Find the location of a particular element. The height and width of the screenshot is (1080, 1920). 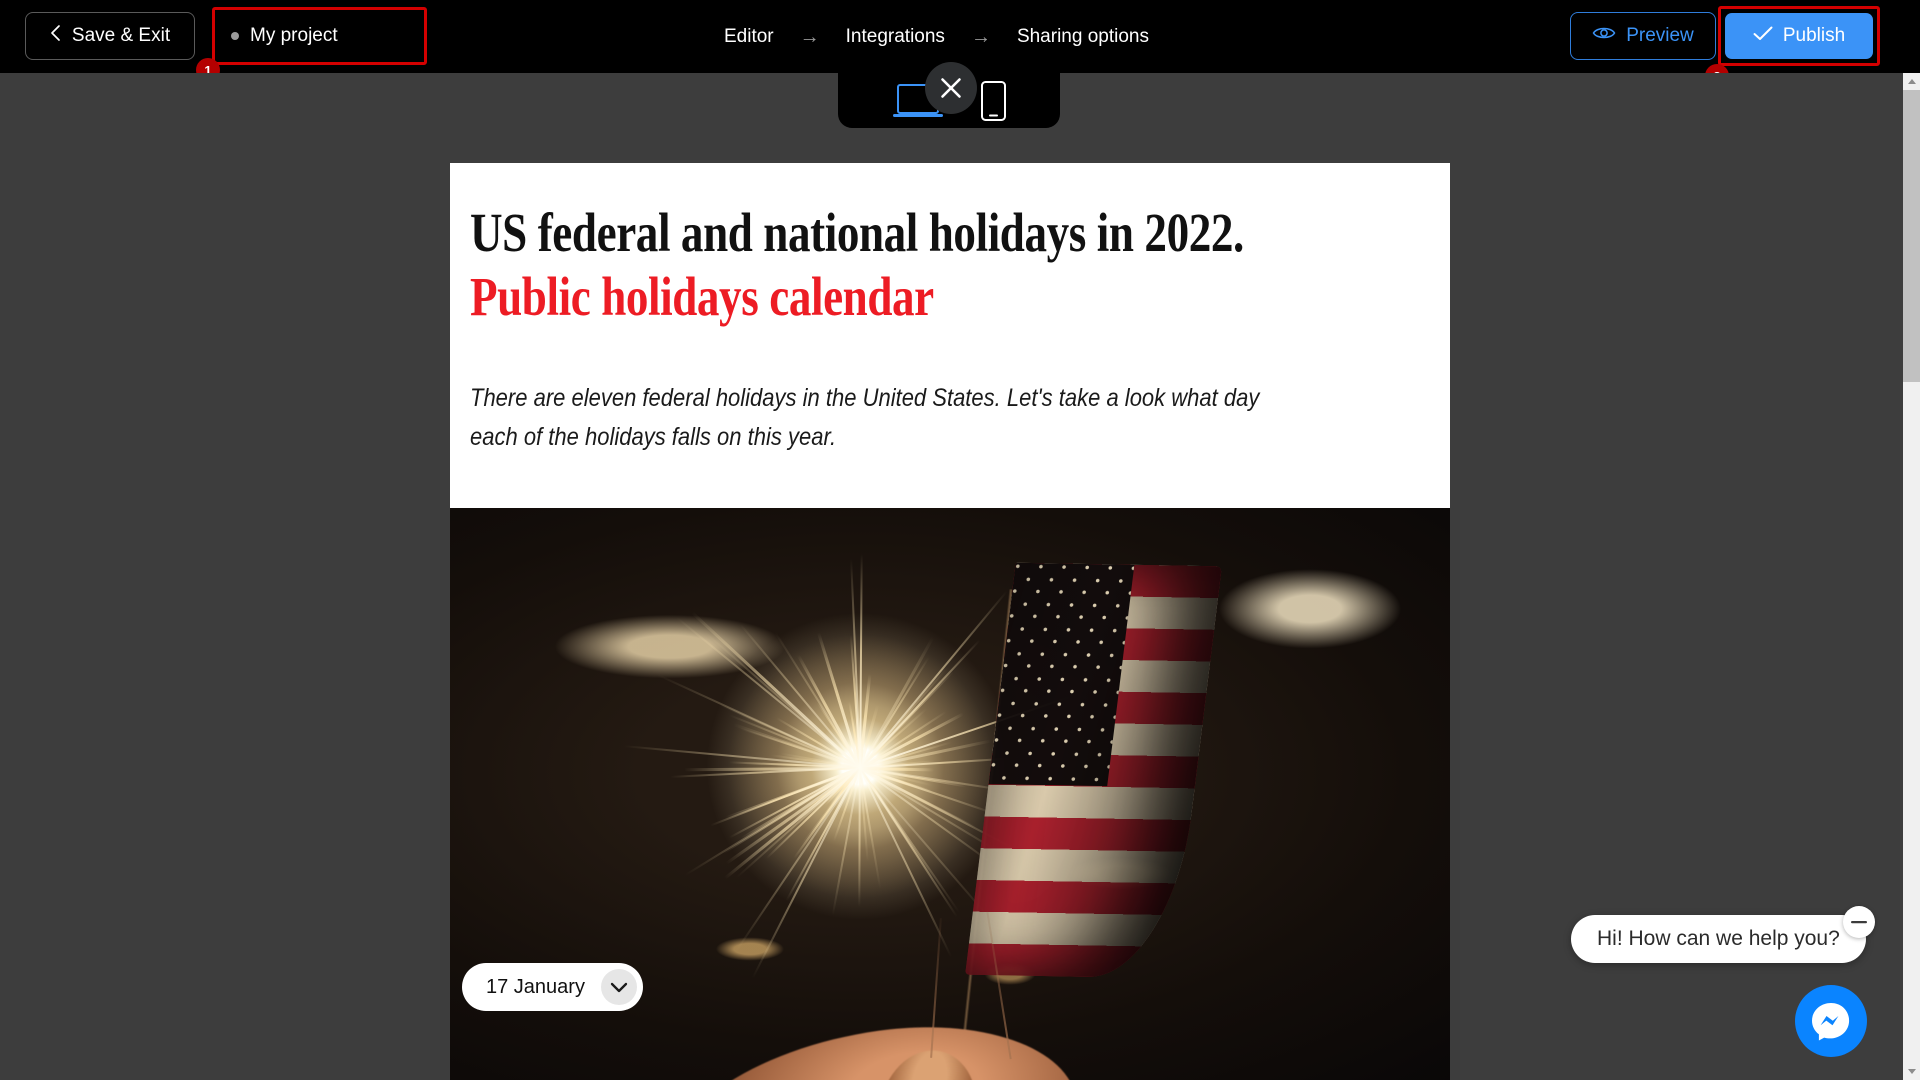

chevron-left-icon is located at coordinates (55, 36).